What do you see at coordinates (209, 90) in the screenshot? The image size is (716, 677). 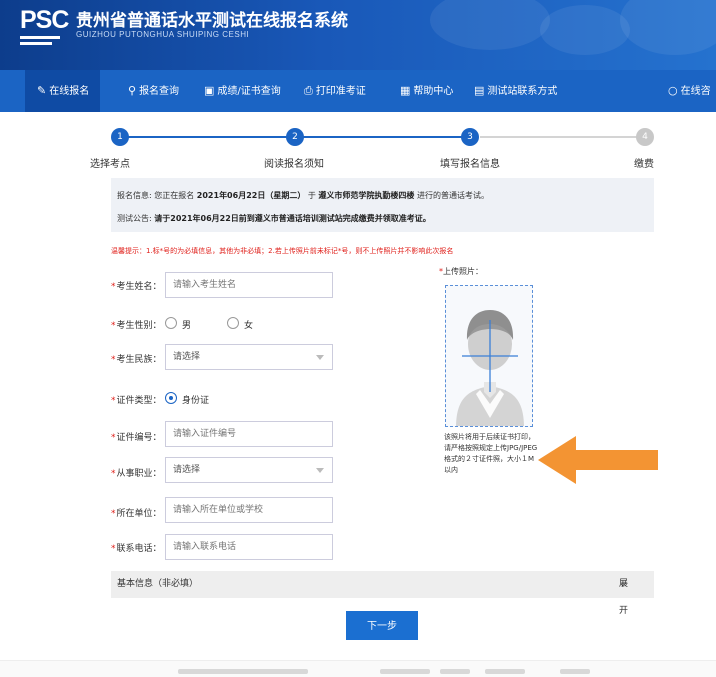 I see `certificate-search-icon: ▣` at bounding box center [209, 90].